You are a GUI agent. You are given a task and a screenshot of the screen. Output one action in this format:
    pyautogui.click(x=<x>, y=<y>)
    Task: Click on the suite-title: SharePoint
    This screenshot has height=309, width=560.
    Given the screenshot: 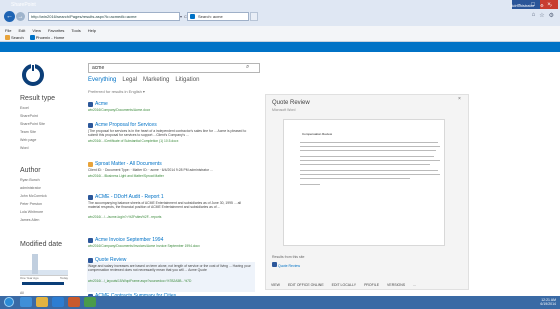 What is the action you would take?
    pyautogui.click(x=23, y=5)
    